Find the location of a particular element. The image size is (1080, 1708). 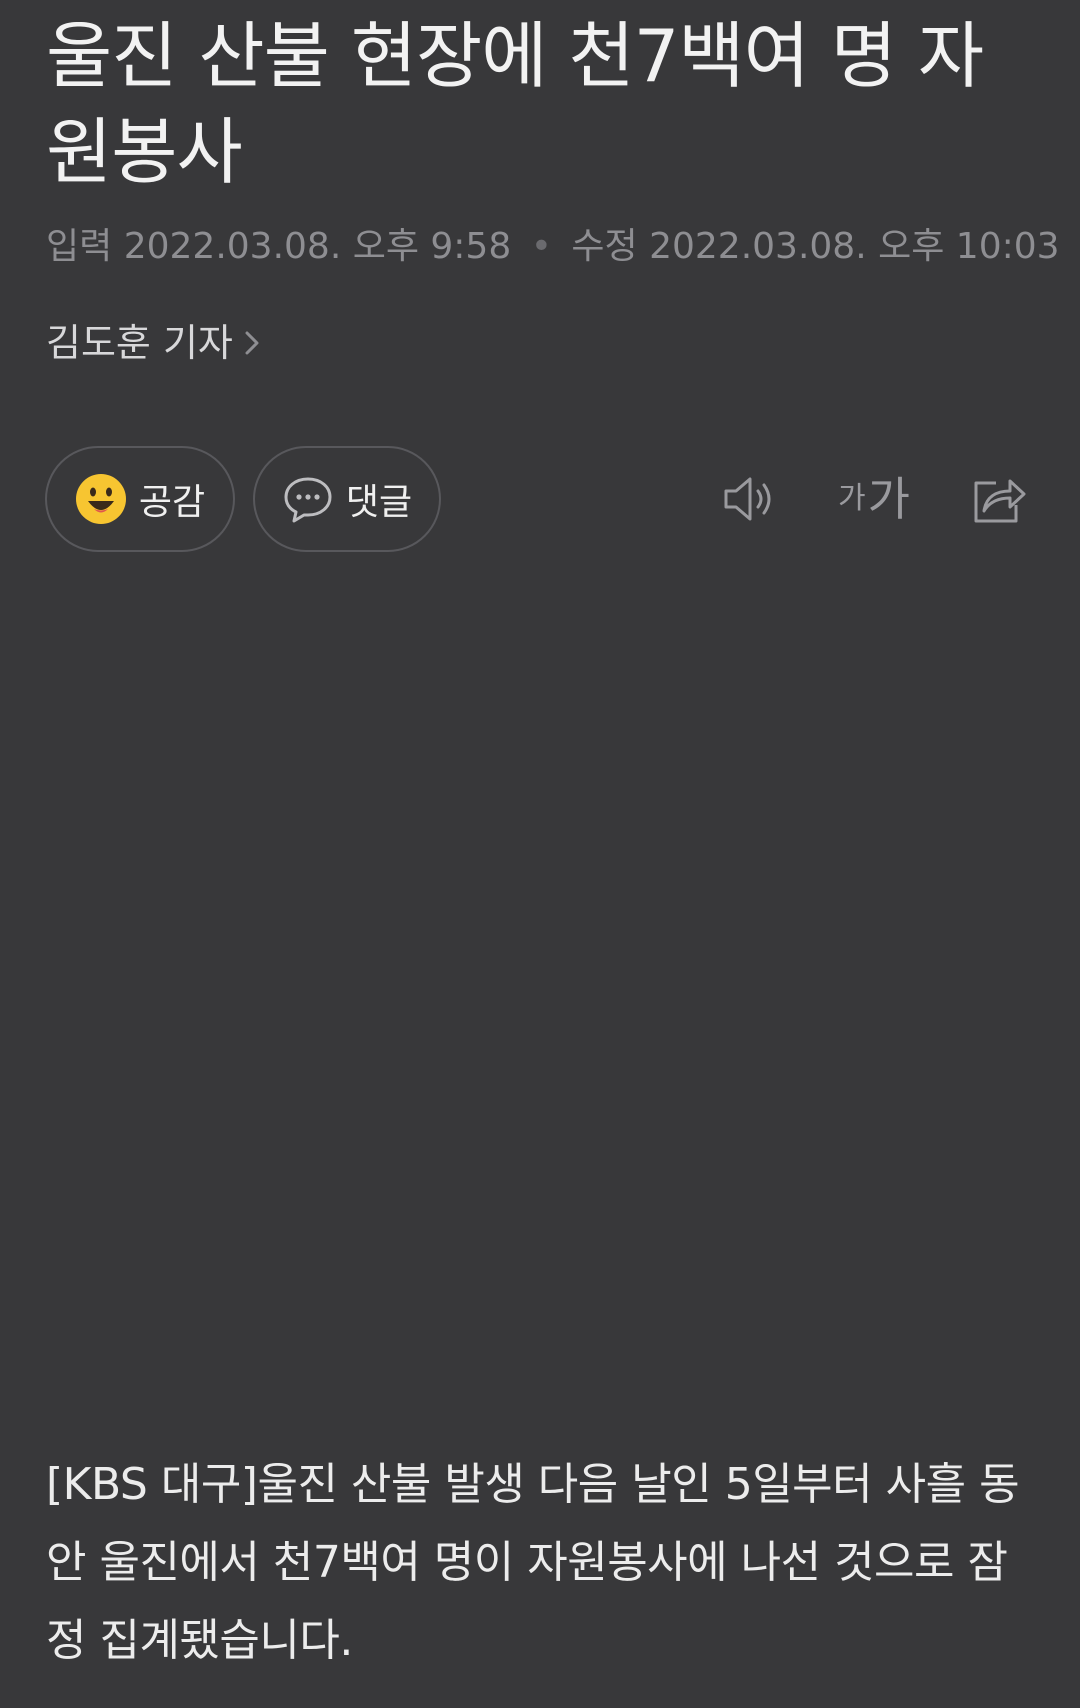

font-size-button: 가 가 is located at coordinates (874, 499).